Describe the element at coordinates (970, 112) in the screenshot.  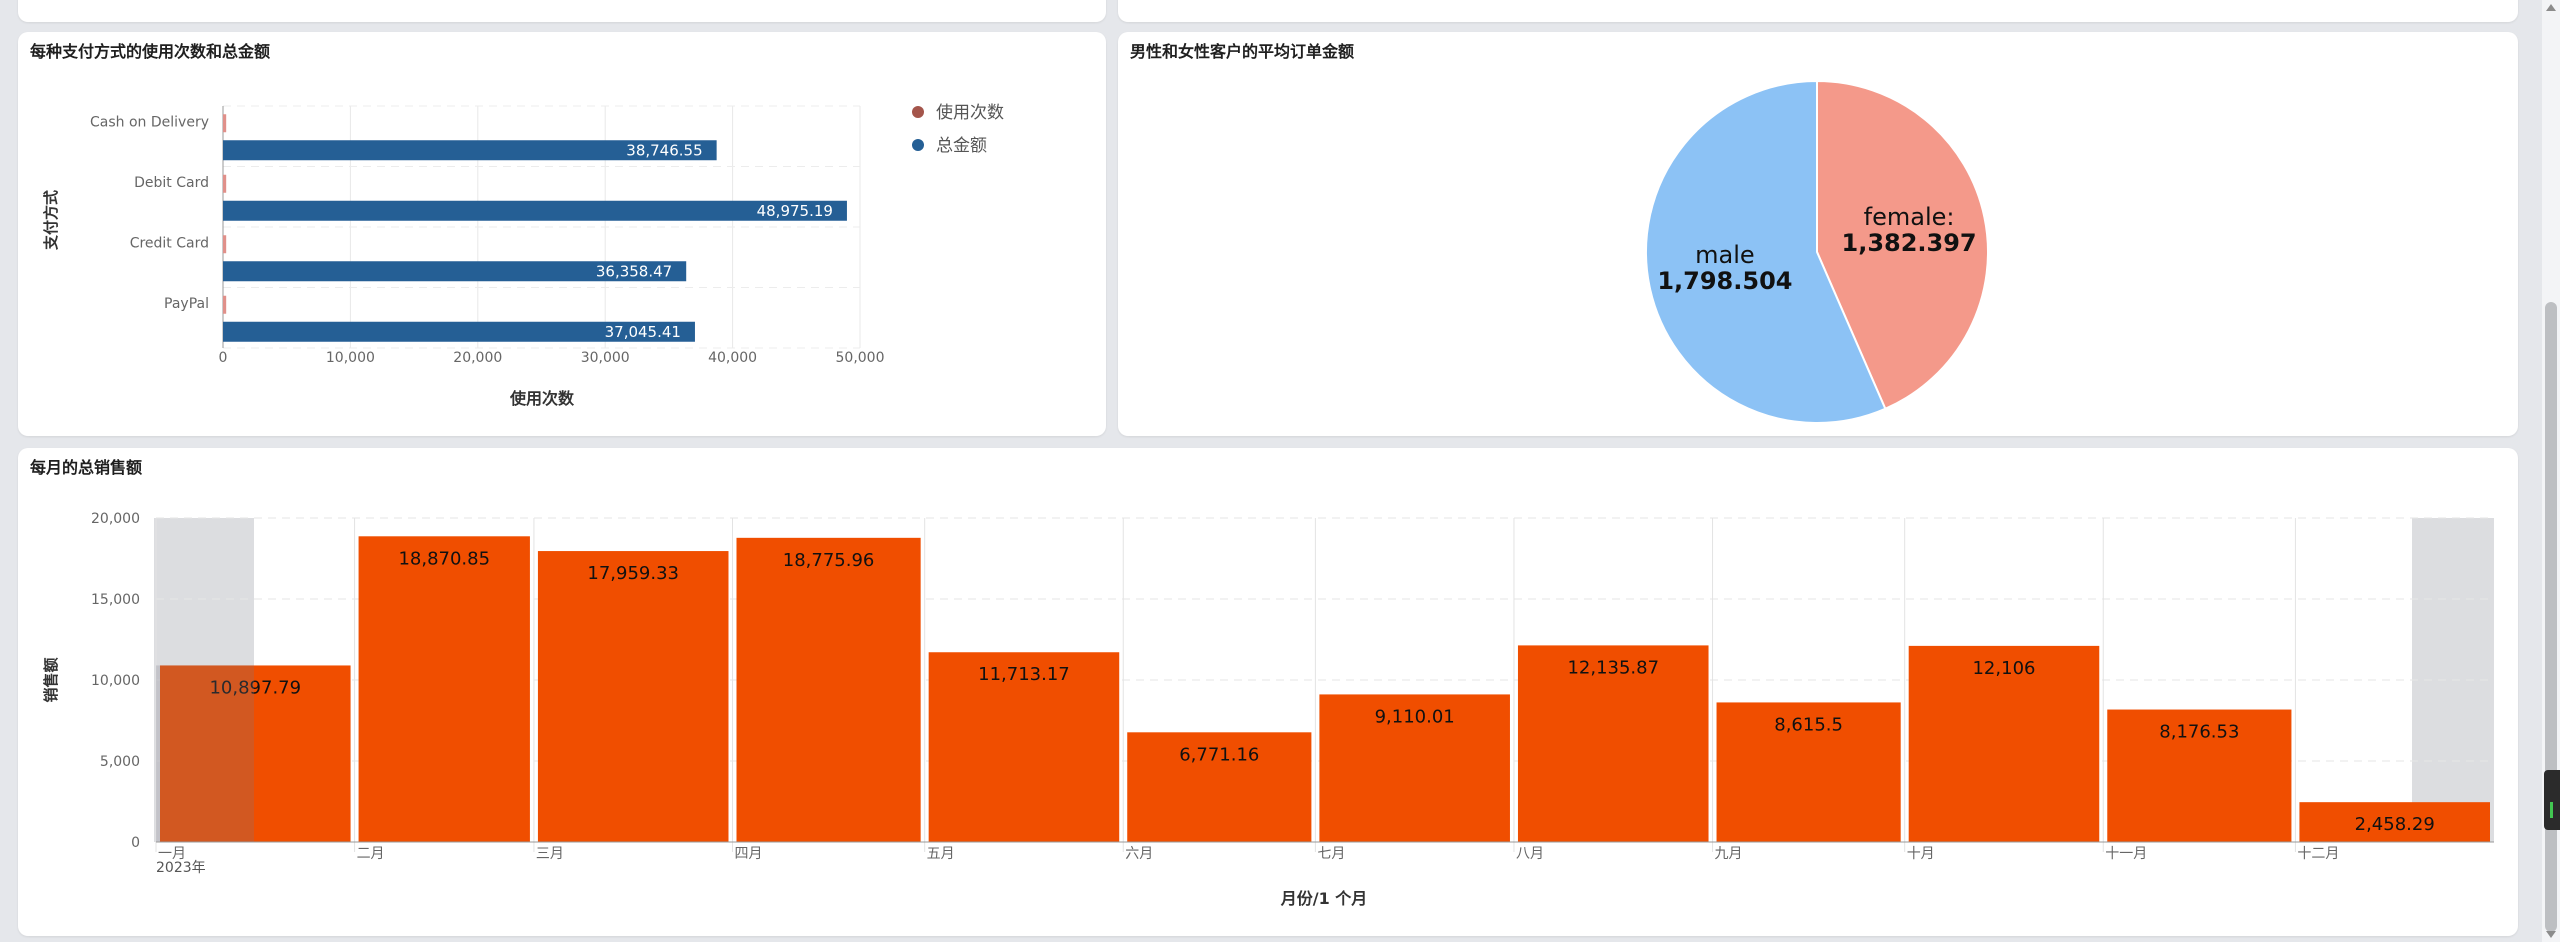
I see `legend-item-label: 使用次数` at that location.